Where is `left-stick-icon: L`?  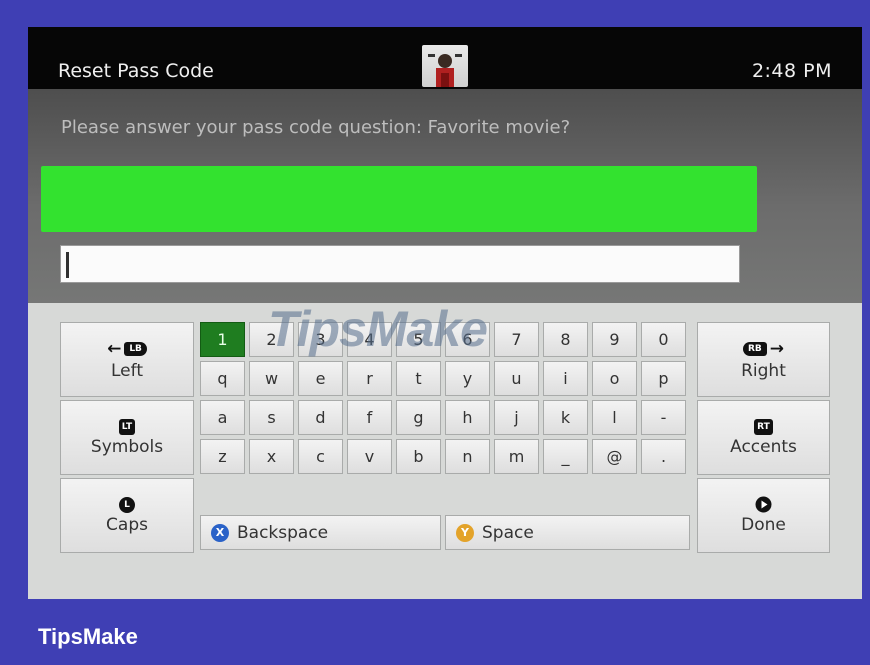
left-stick-icon: L is located at coordinates (127, 504).